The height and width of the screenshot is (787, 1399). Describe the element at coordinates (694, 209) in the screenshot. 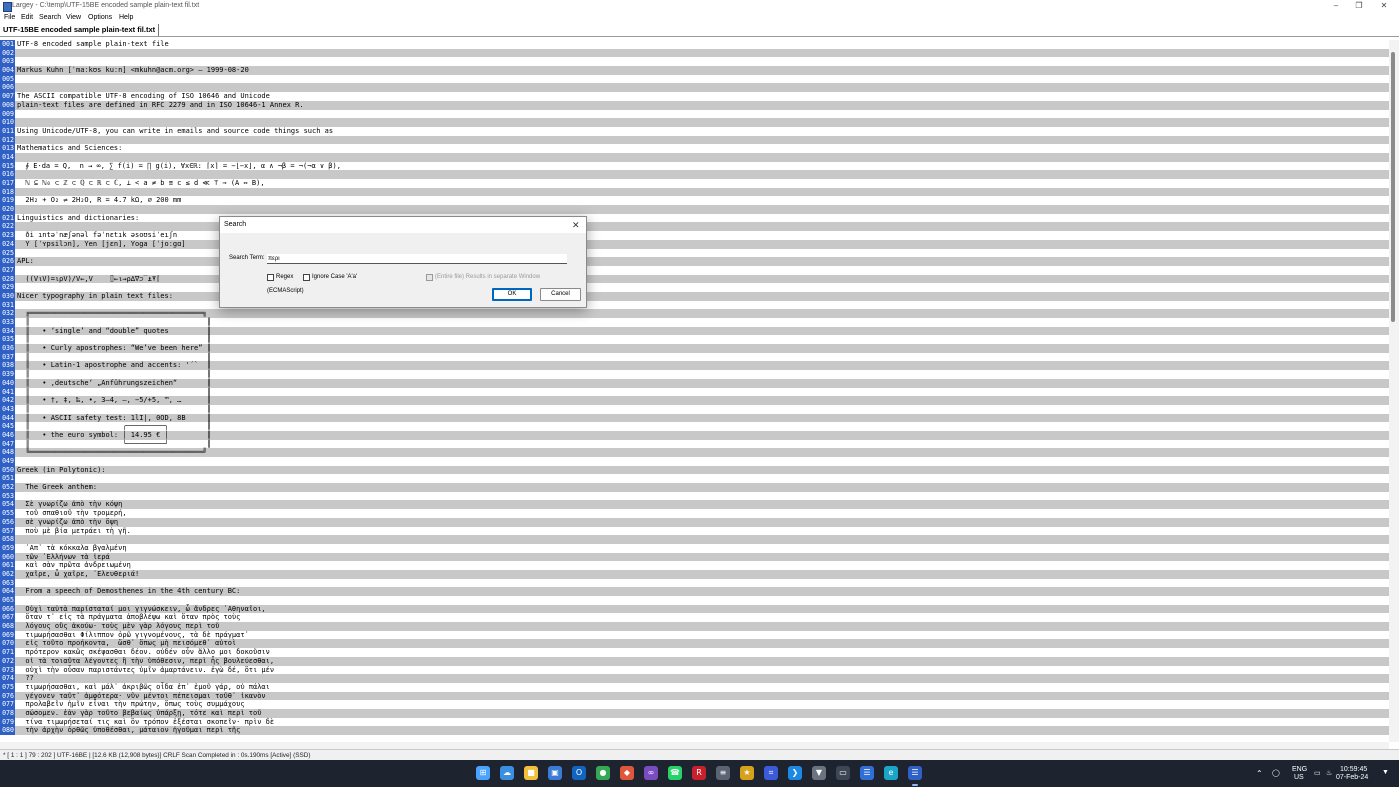

I see `editor-line: 020` at that location.